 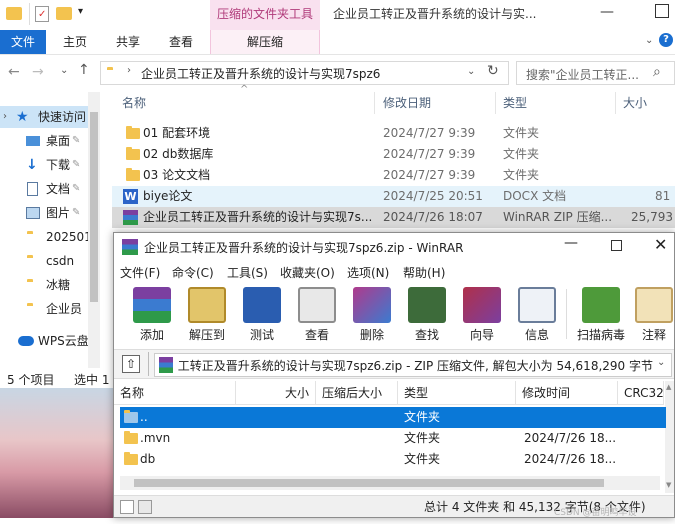 I want to click on path-dropdown-icon: ⌄, so click(x=661, y=362).